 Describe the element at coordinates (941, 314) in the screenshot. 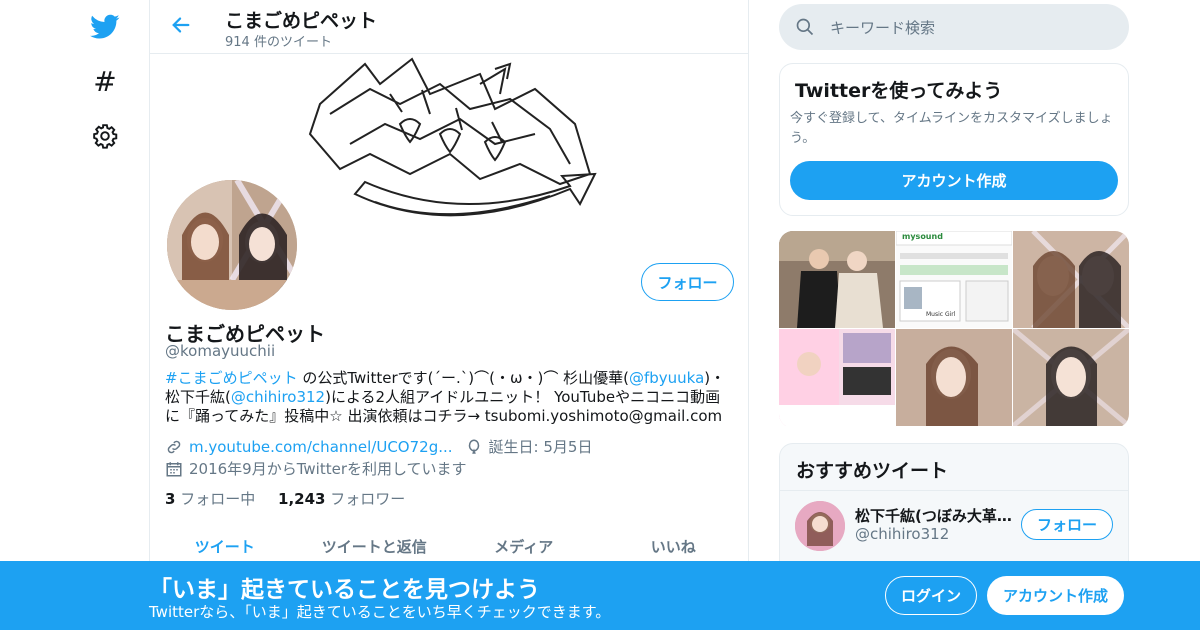

I see `music-girl-label: Music Girl` at that location.